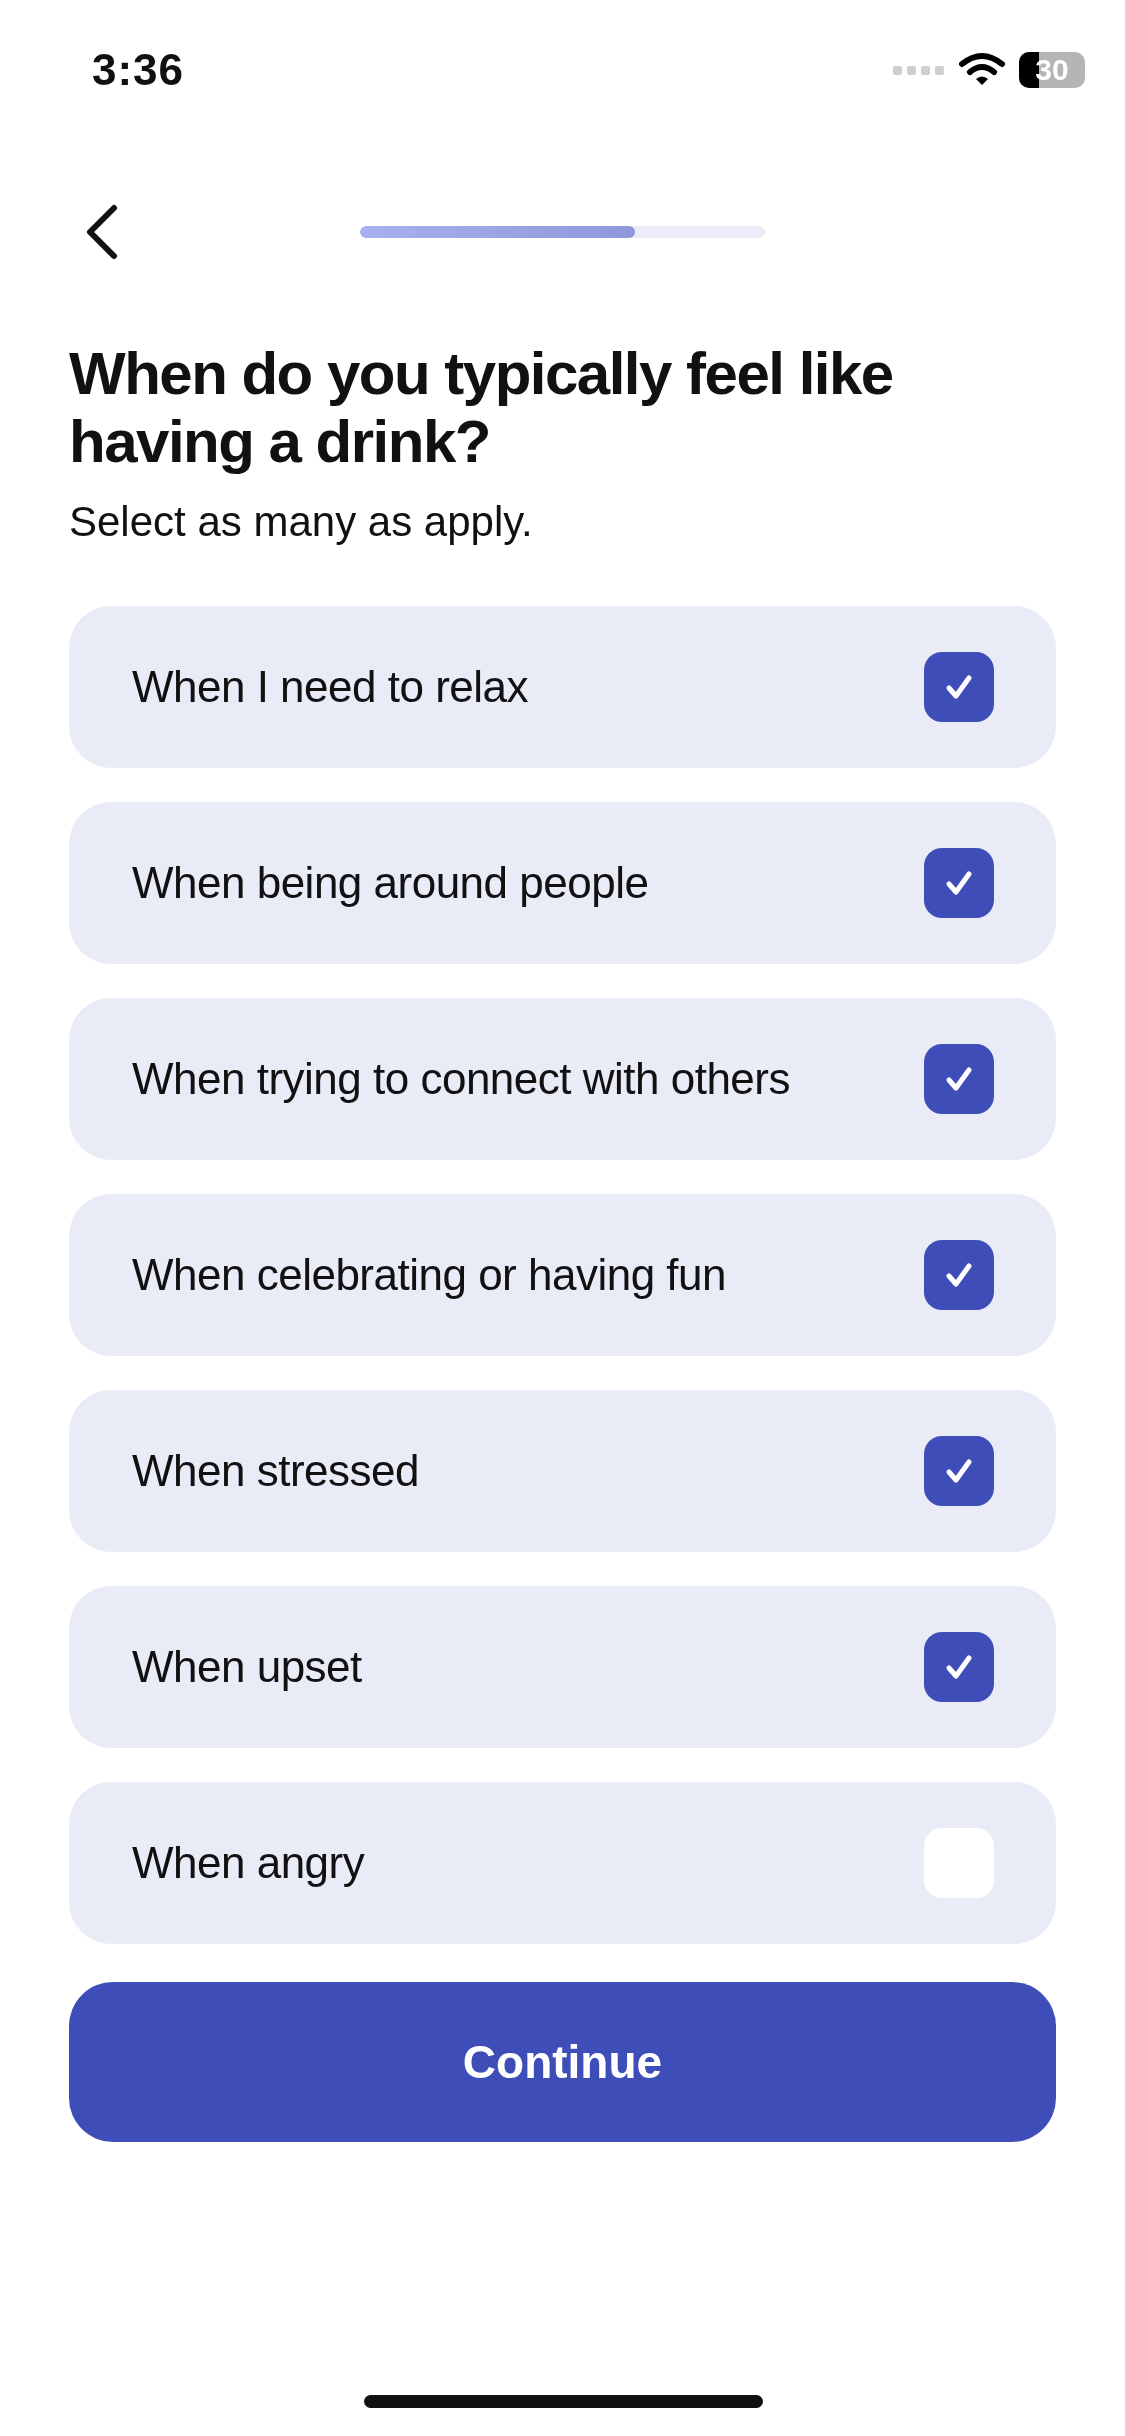 Image resolution: width=1125 pixels, height=2436 pixels. I want to click on option-row: When angry, so click(562, 1863).